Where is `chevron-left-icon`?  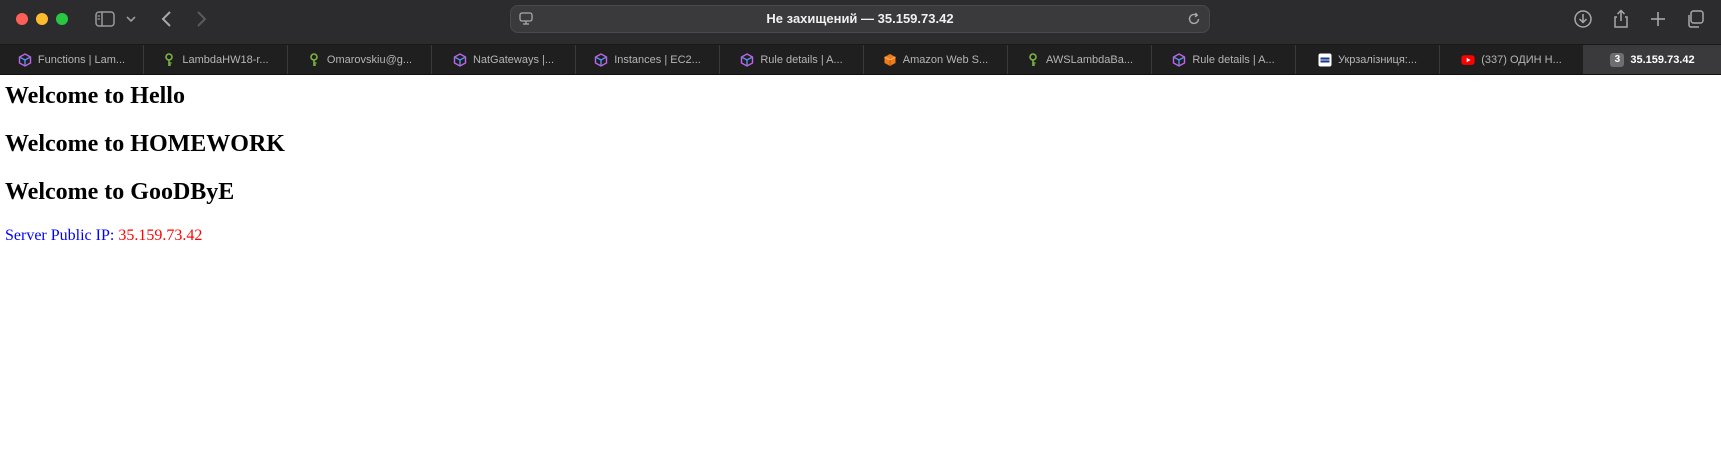
chevron-left-icon is located at coordinates (166, 19).